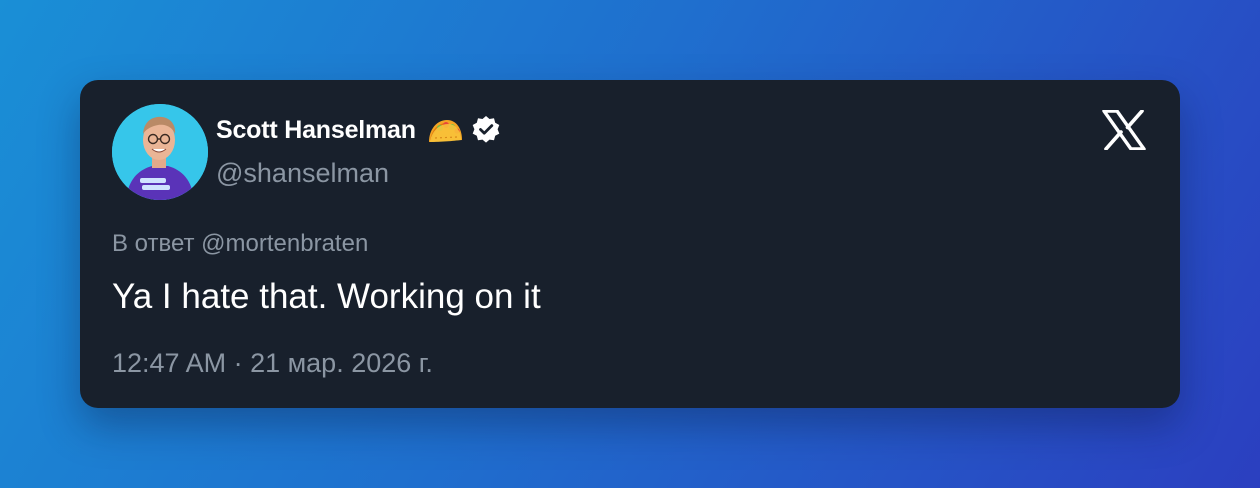 The height and width of the screenshot is (488, 1260). Describe the element at coordinates (445, 130) in the screenshot. I see `taco-icon` at that location.